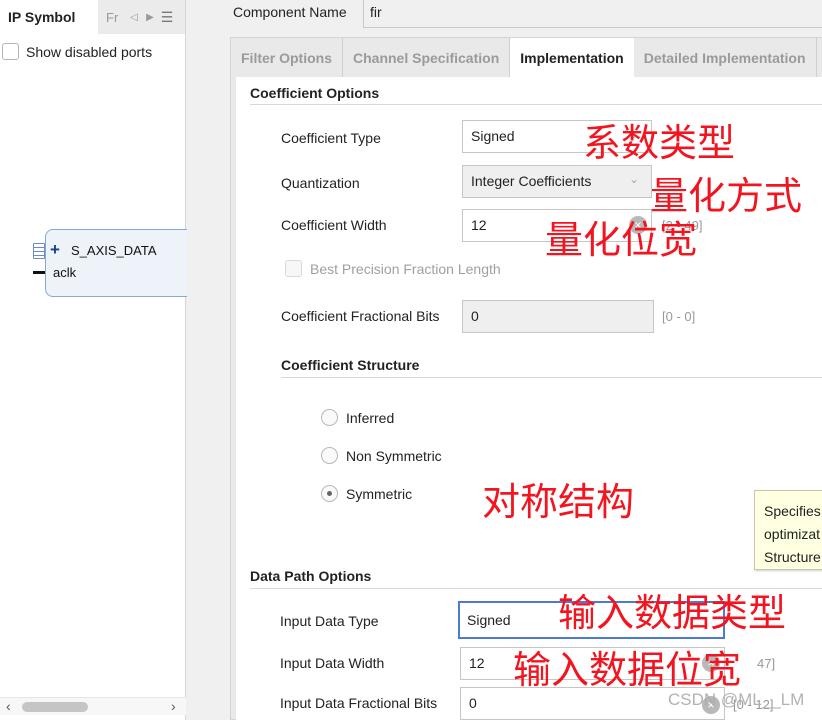 The height and width of the screenshot is (720, 822). What do you see at coordinates (114, 250) in the screenshot?
I see `interface-s-axis-data: S_AXIS_DATA` at bounding box center [114, 250].